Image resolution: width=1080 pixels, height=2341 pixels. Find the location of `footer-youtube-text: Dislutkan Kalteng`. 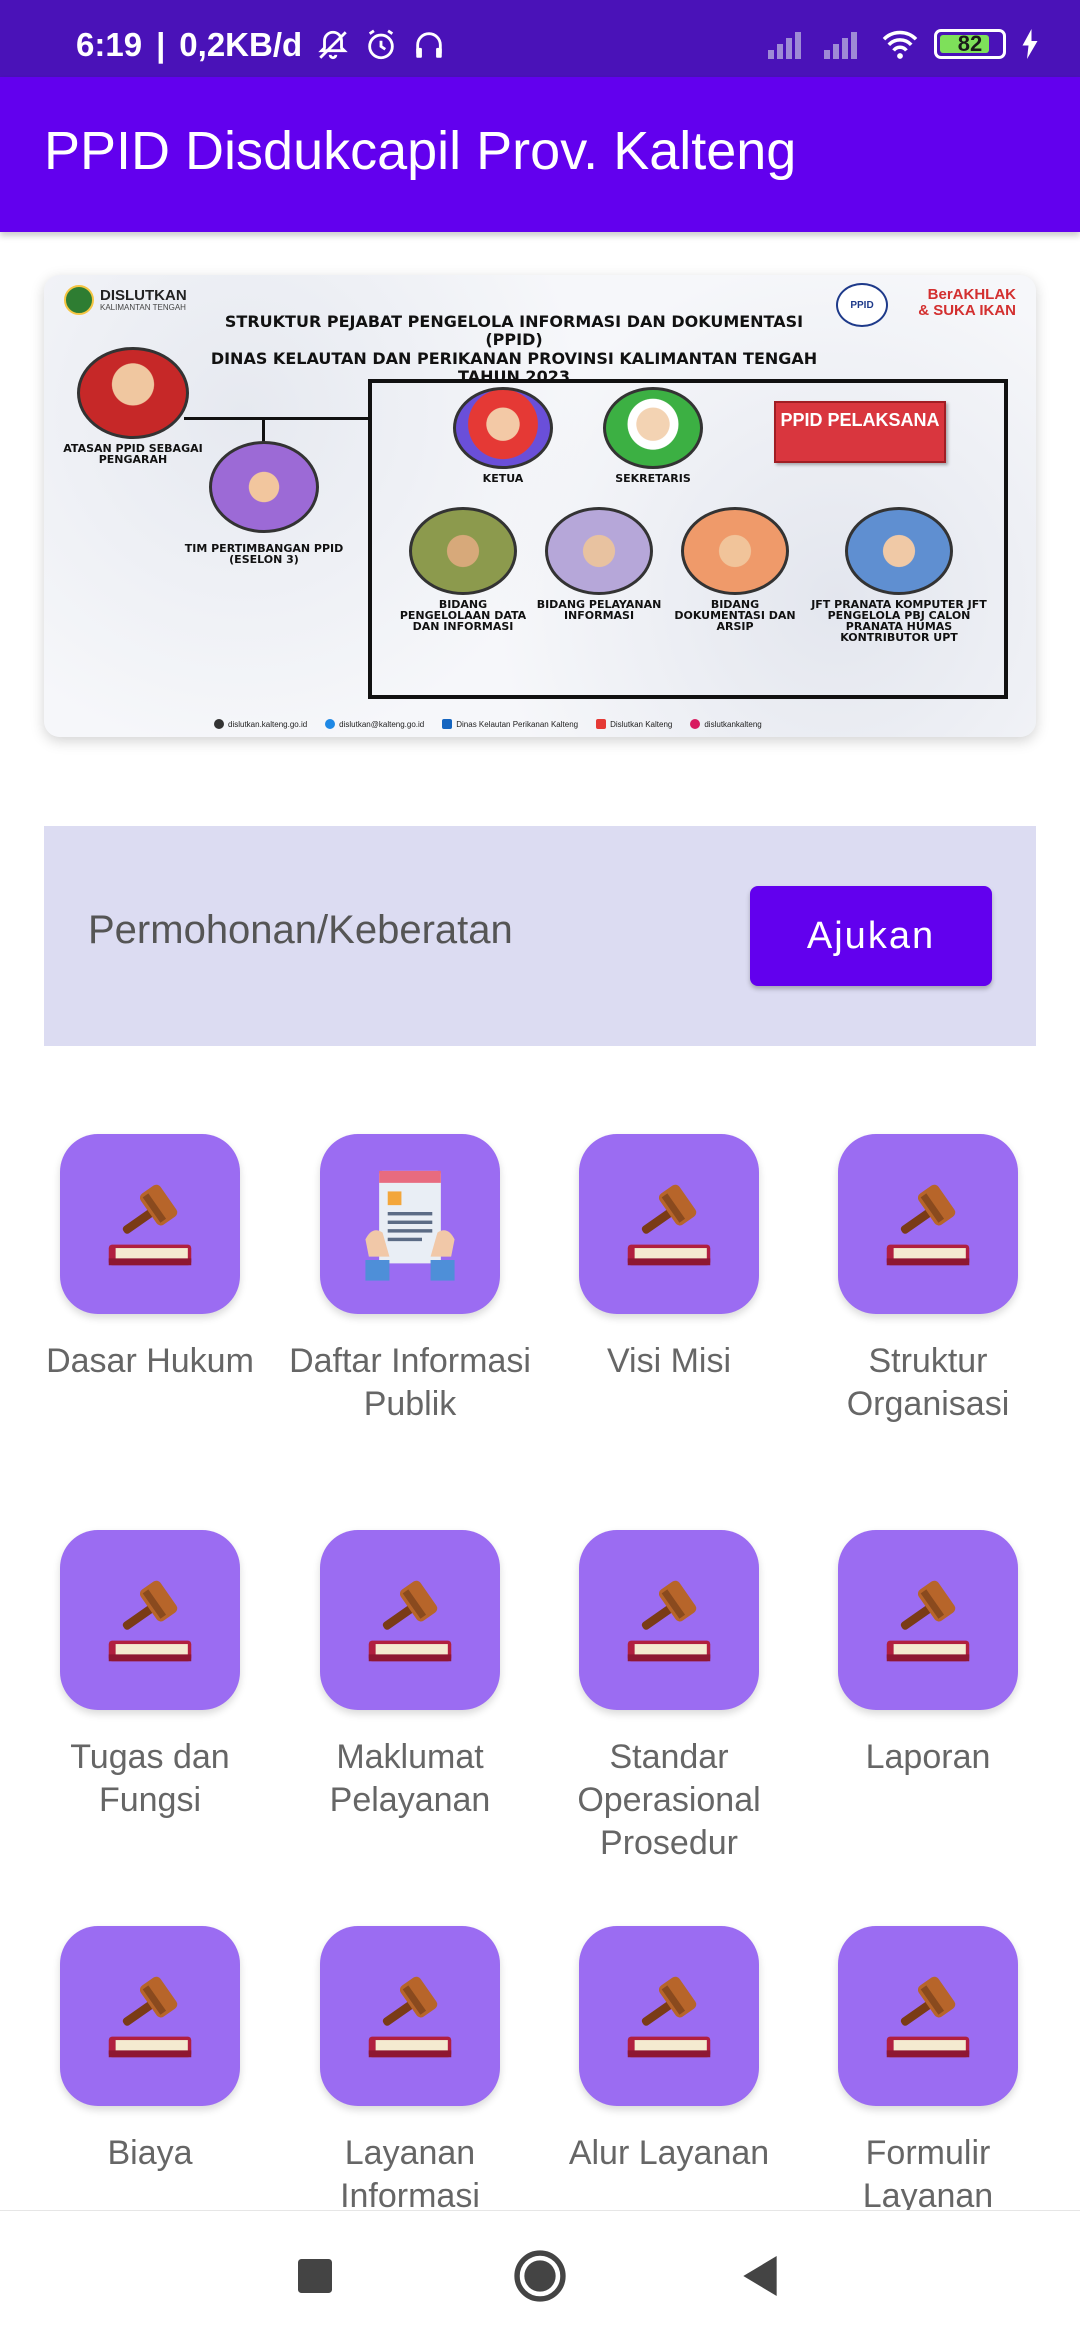

footer-youtube-text: Dislutkan Kalteng is located at coordinates (641, 724).